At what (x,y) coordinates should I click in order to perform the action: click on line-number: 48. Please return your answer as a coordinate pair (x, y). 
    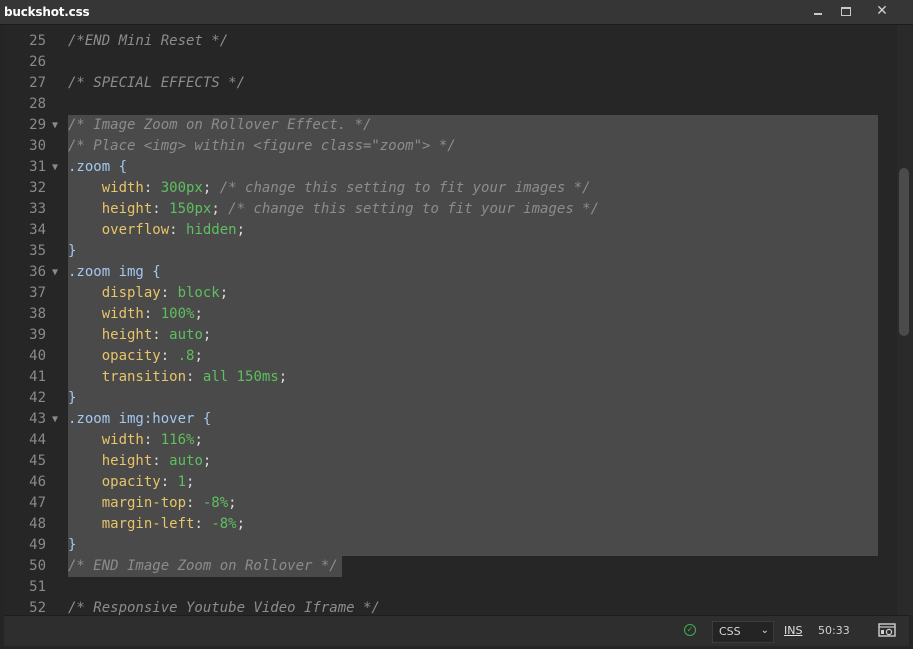
    Looking at the image, I should click on (37, 524).